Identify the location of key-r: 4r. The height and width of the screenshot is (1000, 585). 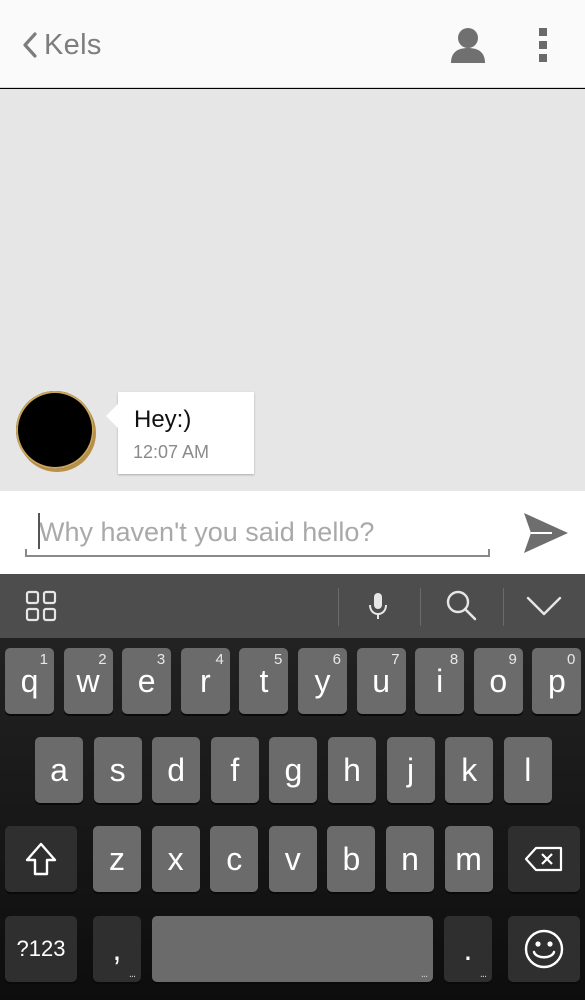
(205, 681).